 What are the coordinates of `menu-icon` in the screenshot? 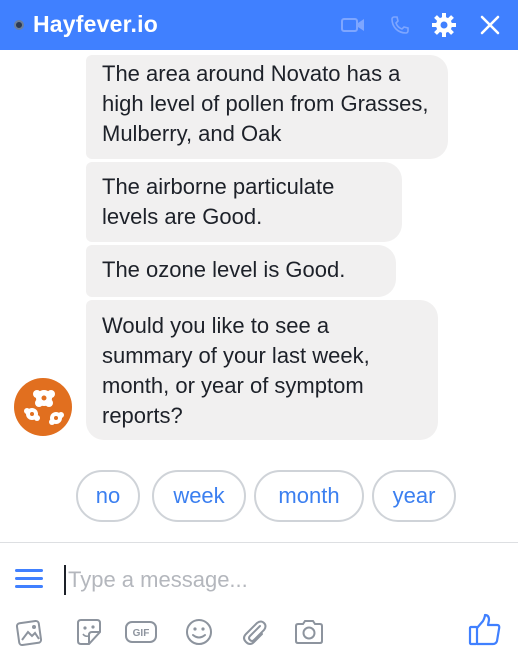 It's located at (29, 580).